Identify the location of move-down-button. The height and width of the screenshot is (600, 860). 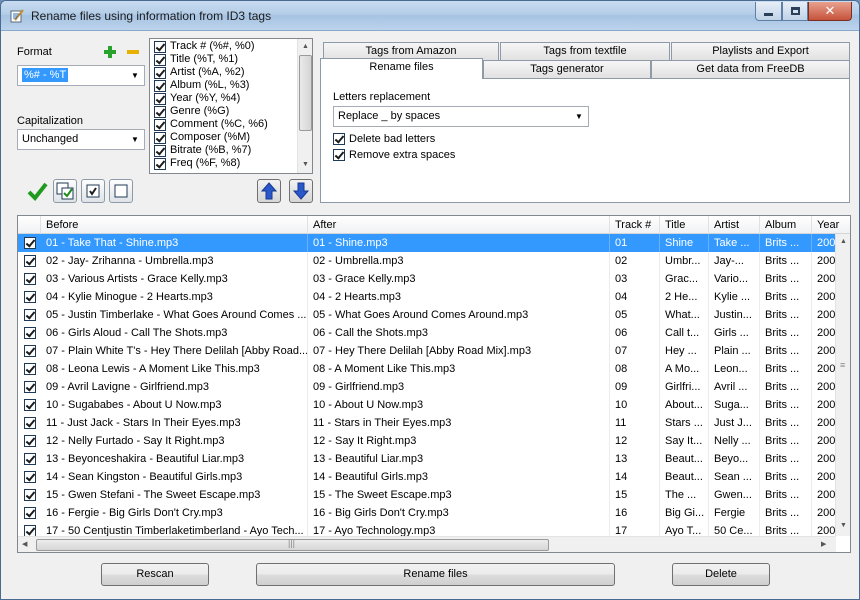
(301, 191).